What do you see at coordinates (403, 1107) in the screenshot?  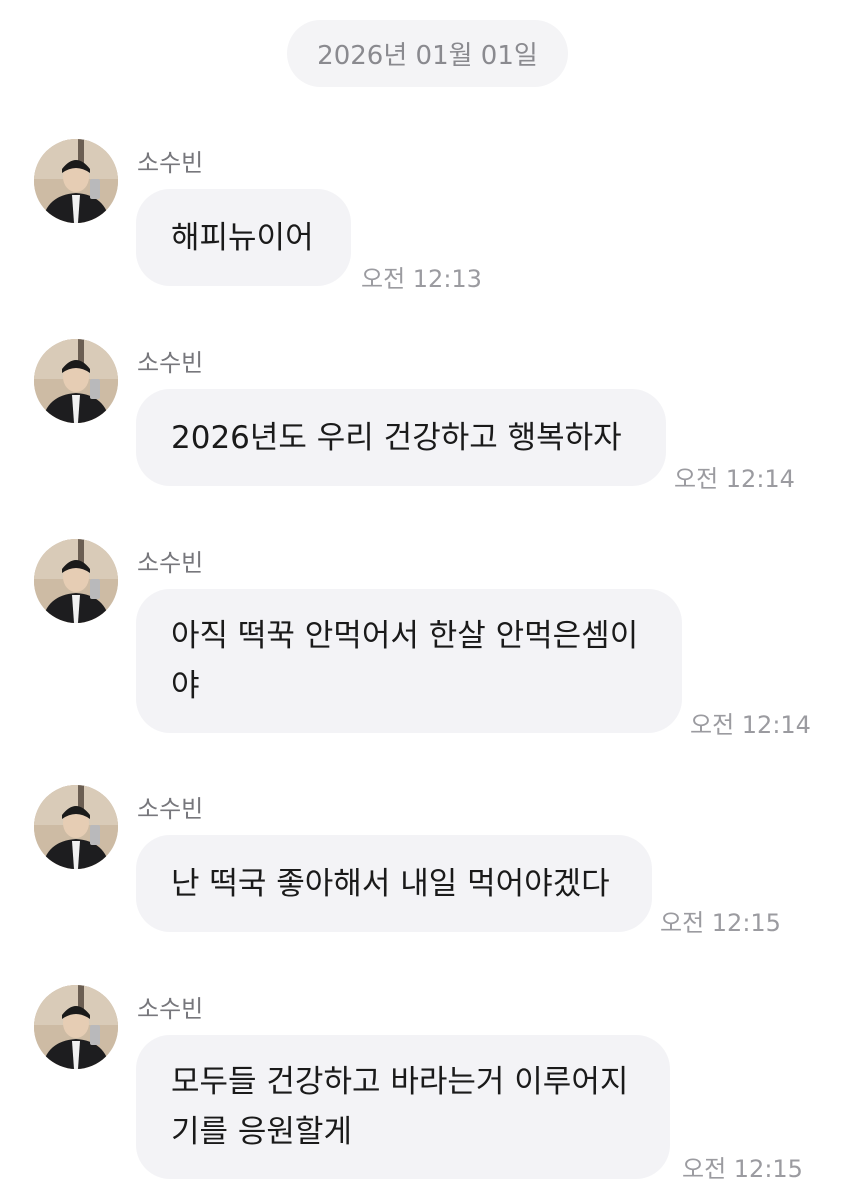 I see `message-bubble: 모두들 건강하고 바라는거 이루어지 기를 응원할게` at bounding box center [403, 1107].